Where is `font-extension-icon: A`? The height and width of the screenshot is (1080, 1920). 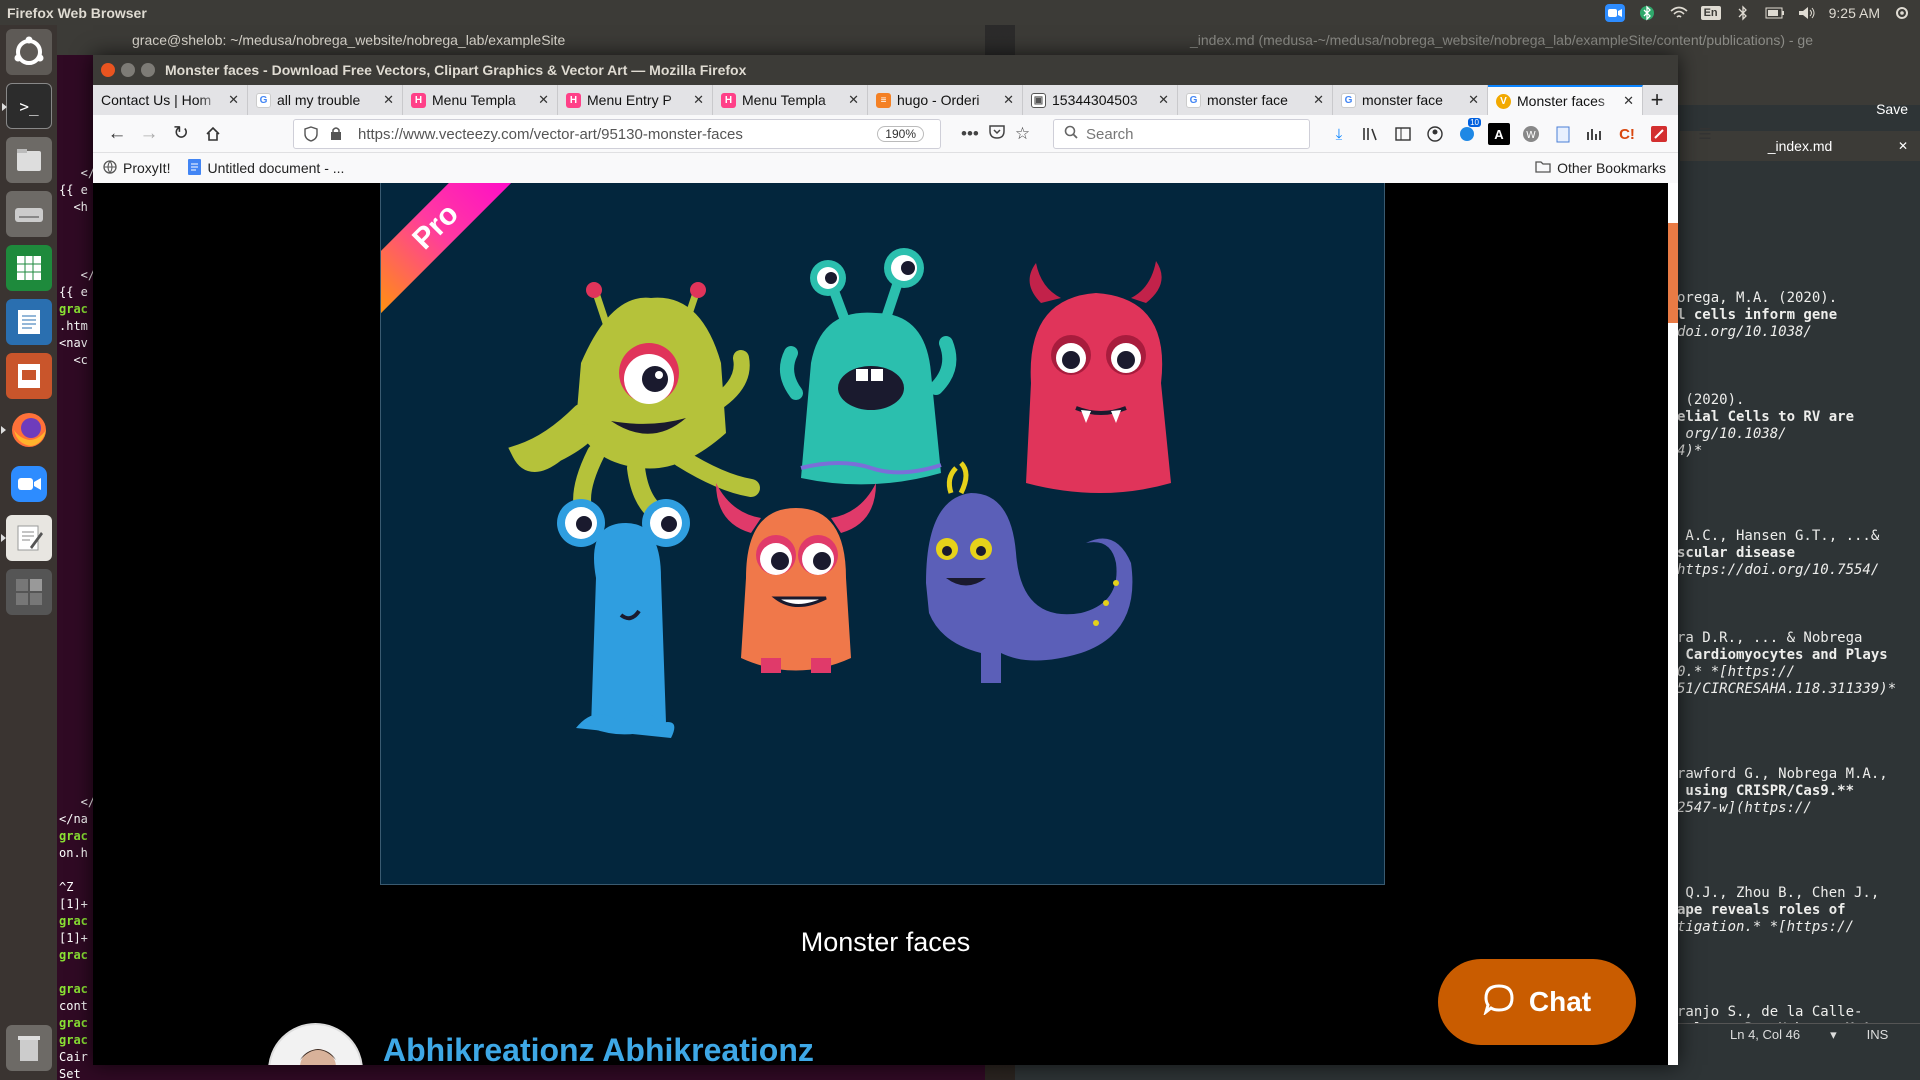 font-extension-icon: A is located at coordinates (1499, 134).